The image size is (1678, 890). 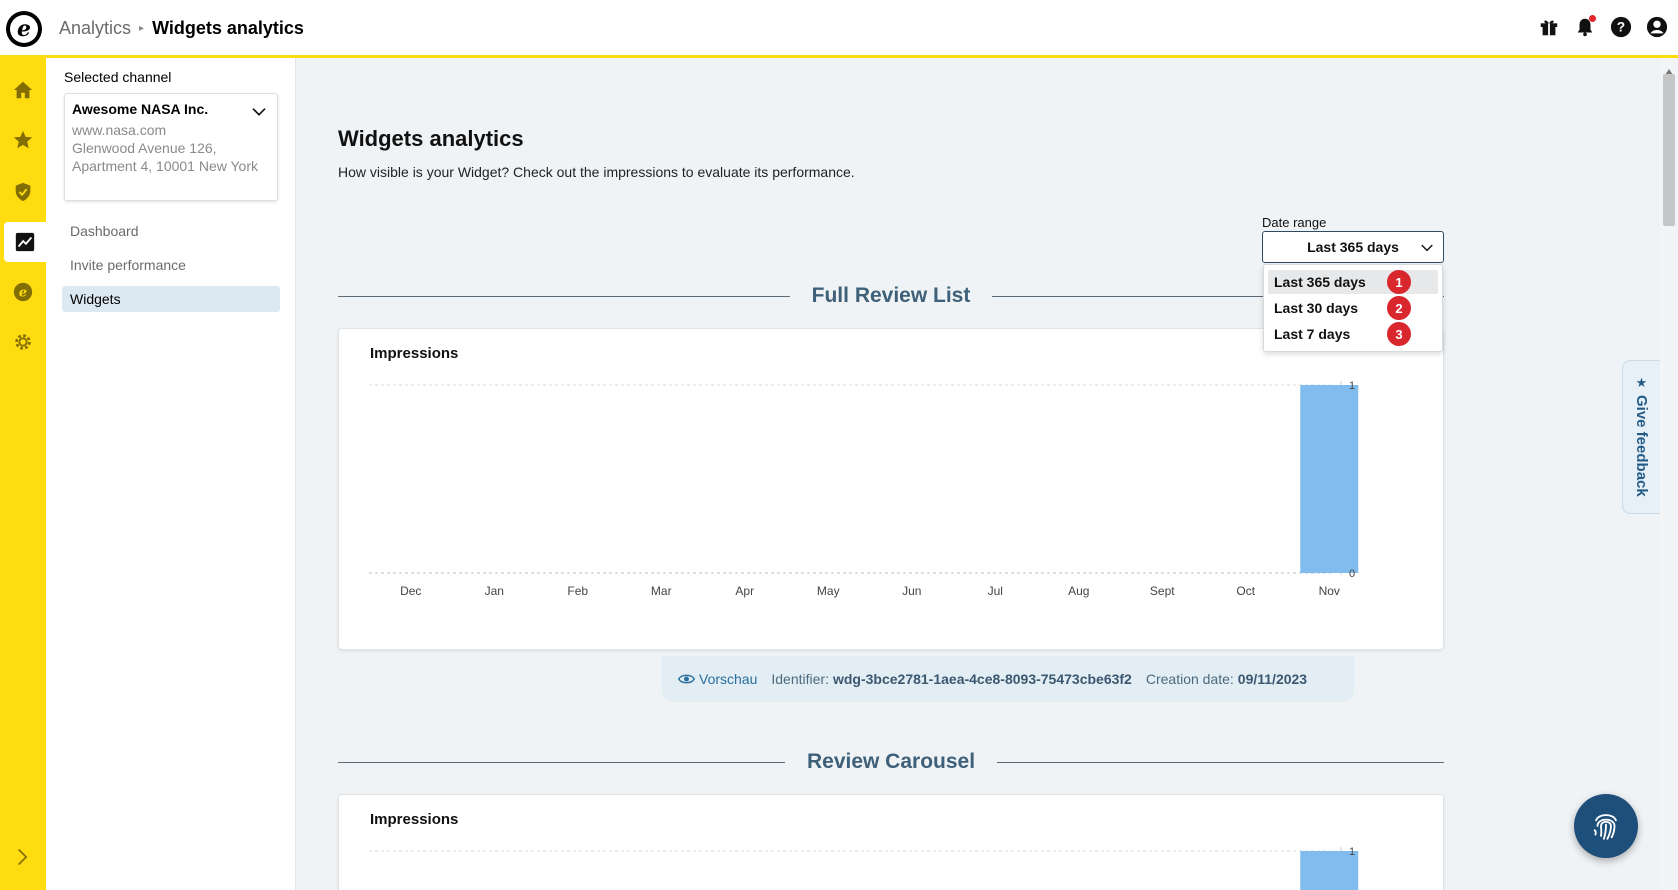 I want to click on feedback-label: Give feedback, so click(x=1641, y=446).